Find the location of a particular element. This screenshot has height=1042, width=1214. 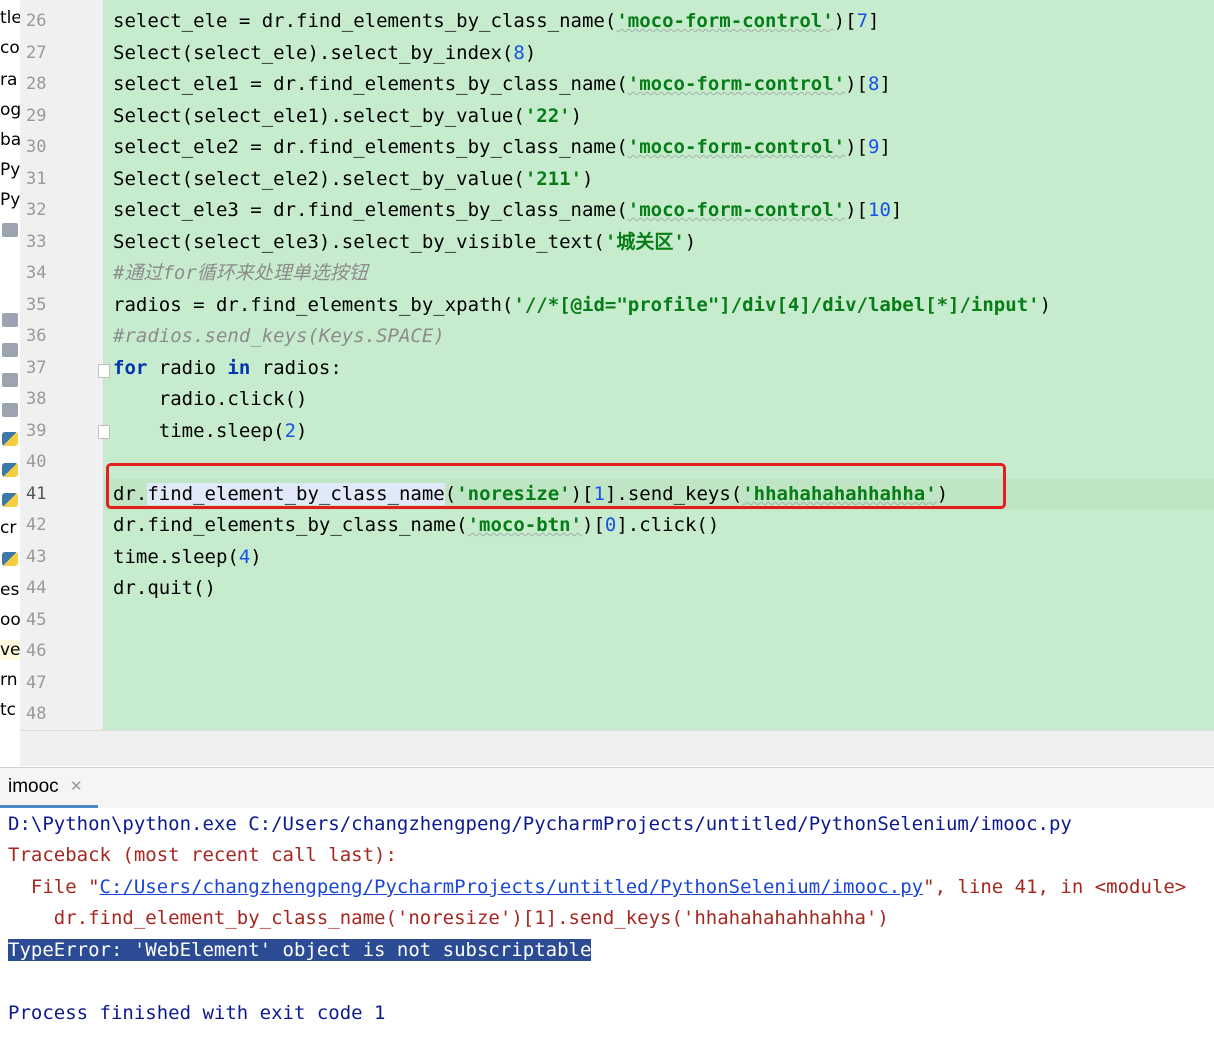

number-literal: 10 is located at coordinates (879, 210).